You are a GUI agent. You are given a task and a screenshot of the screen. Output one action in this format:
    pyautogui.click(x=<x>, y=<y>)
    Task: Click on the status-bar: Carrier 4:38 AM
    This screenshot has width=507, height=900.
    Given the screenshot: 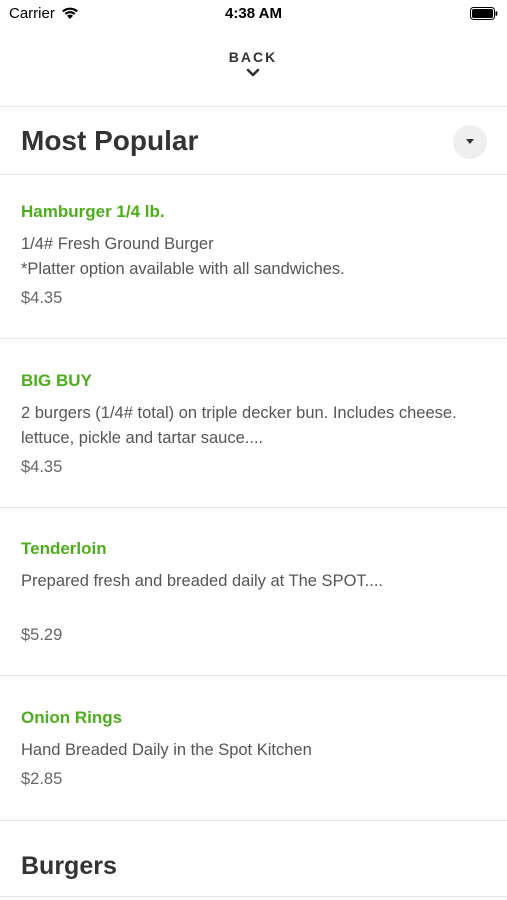 What is the action you would take?
    pyautogui.click(x=253, y=14)
    